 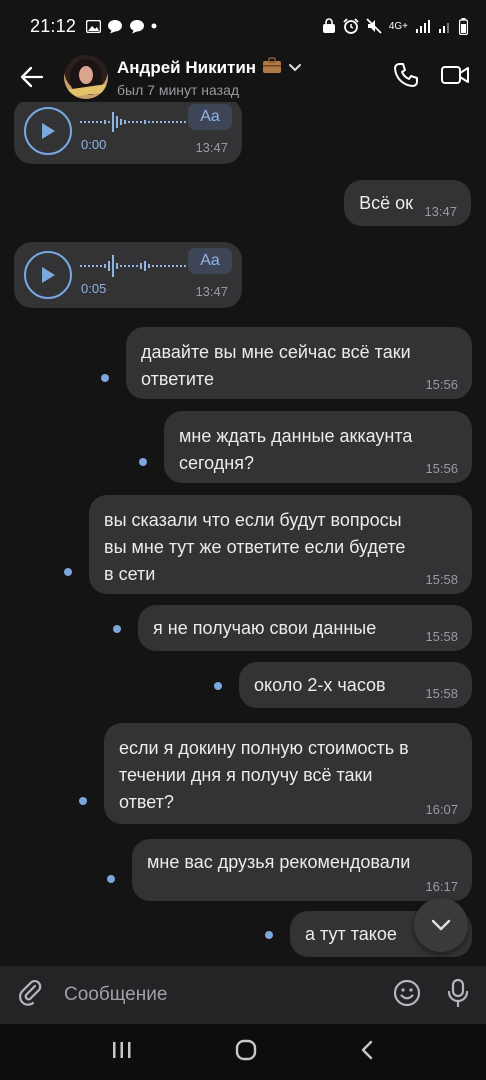 What do you see at coordinates (276, 365) in the screenshot?
I see `message-text: давайте вы мне сейчас всё таки ответите` at bounding box center [276, 365].